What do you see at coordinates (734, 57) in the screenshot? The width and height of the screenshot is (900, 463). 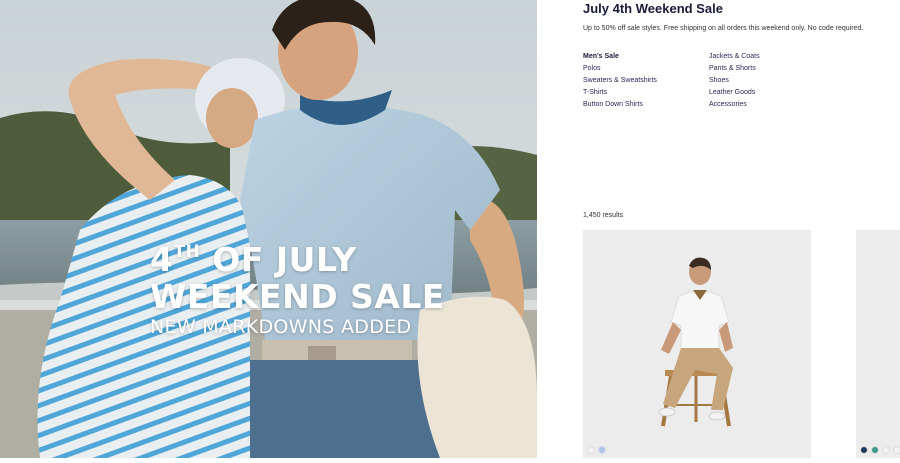 I see `category-link-jackets-coats: Jackets & Coats` at bounding box center [734, 57].